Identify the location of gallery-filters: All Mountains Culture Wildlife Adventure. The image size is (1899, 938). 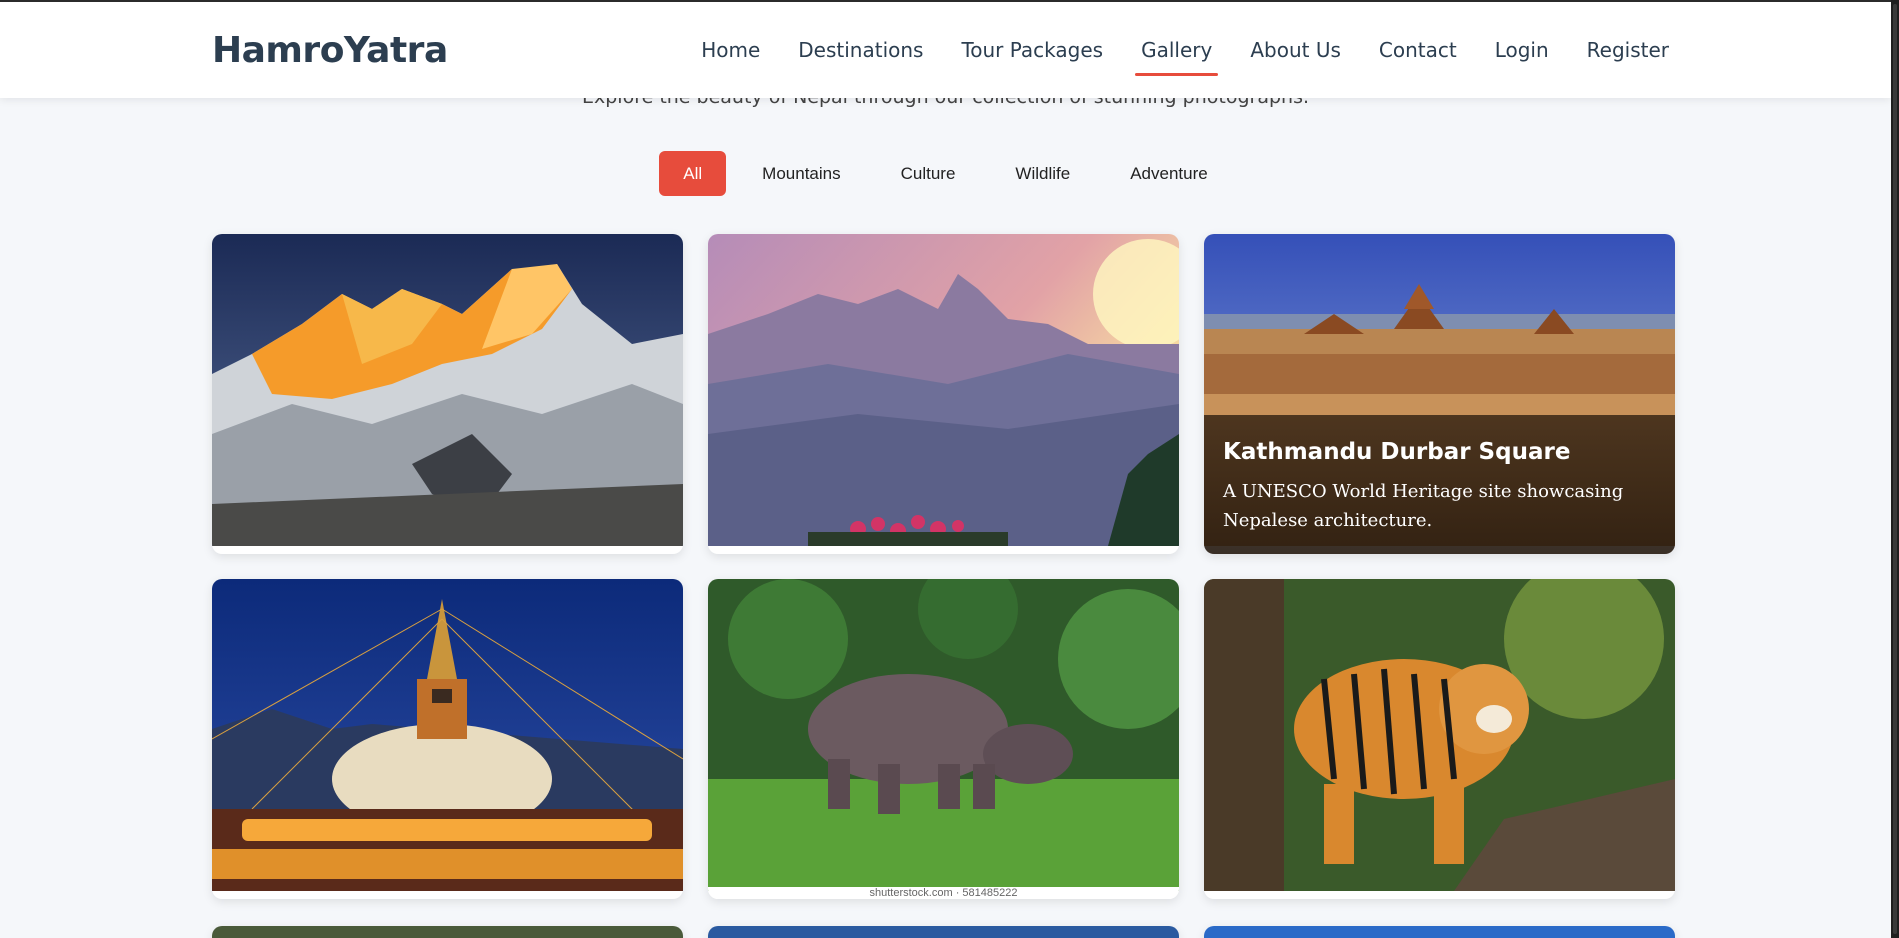
(945, 173).